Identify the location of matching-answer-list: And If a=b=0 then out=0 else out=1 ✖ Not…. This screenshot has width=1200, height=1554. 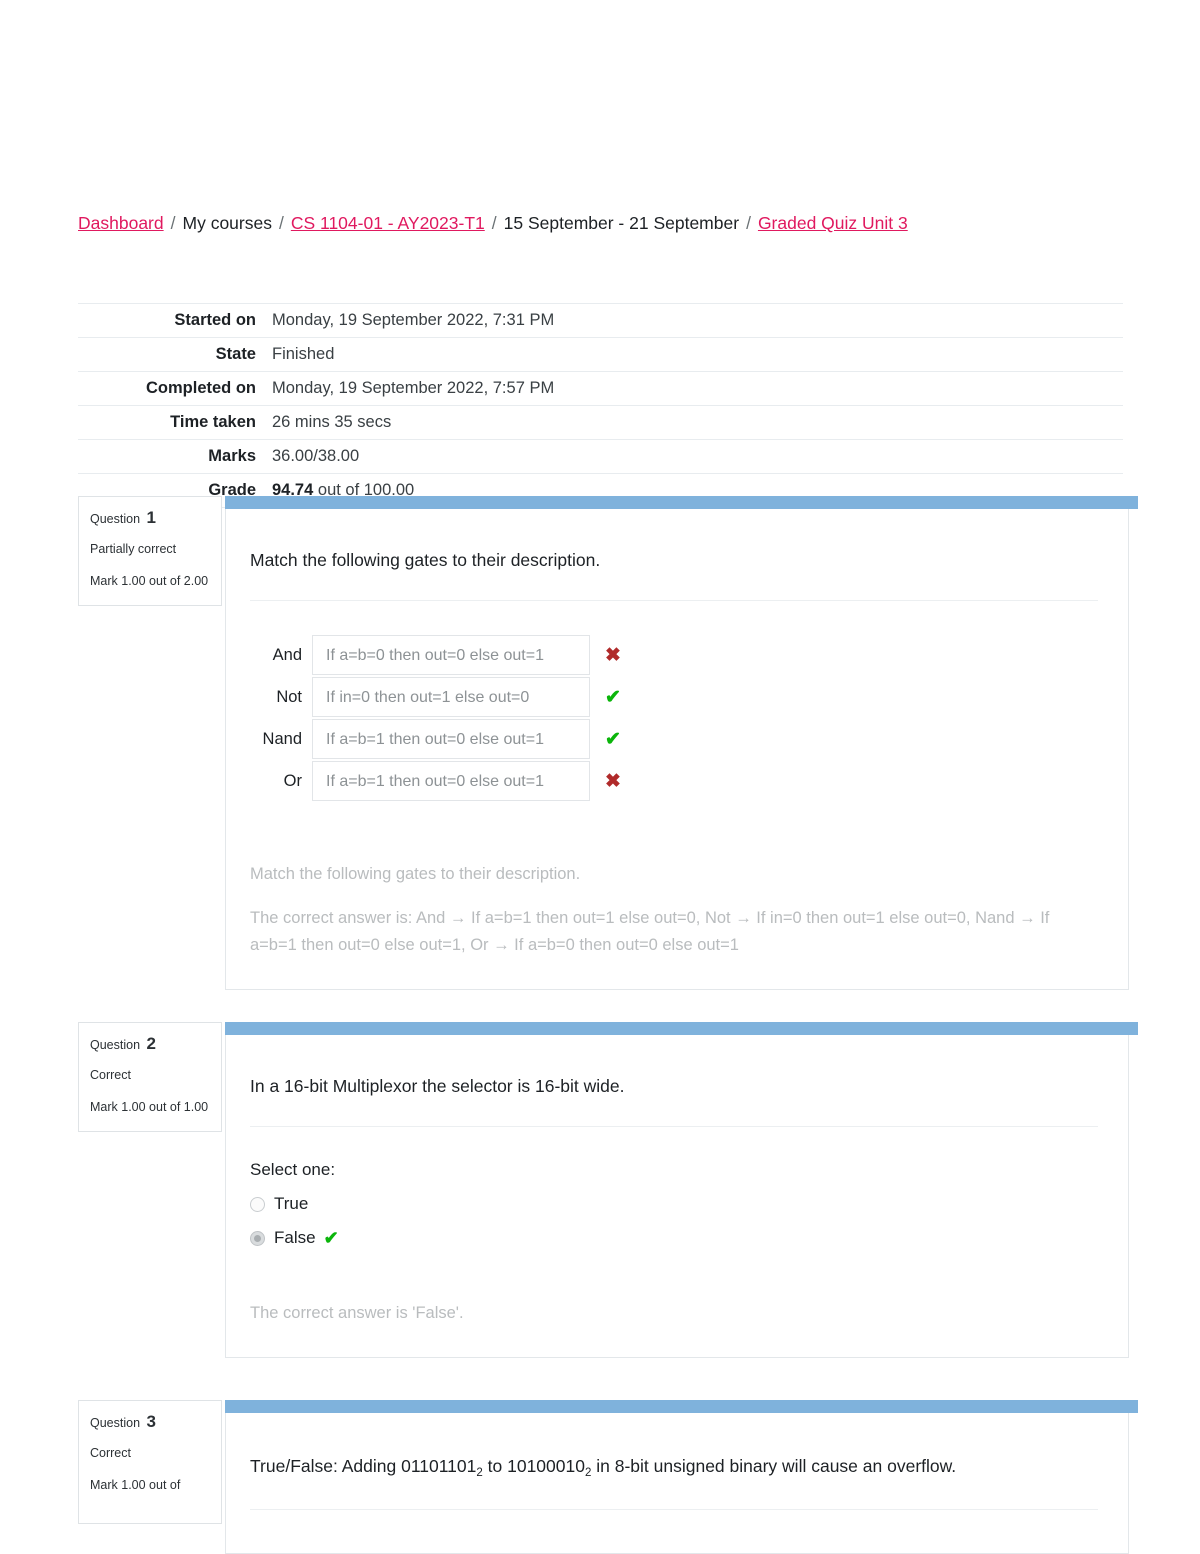
(674, 718).